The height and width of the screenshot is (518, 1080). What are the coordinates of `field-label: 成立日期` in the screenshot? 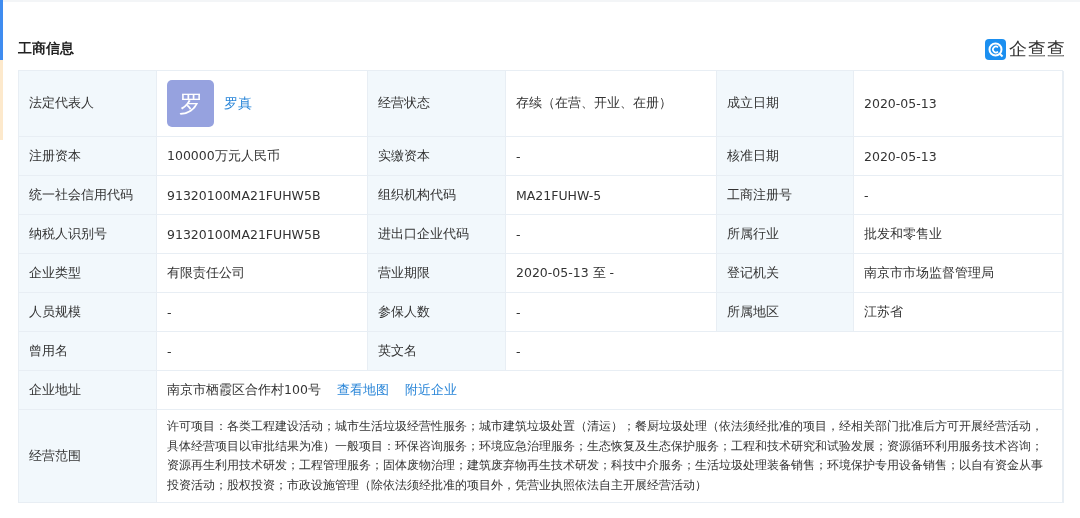 It's located at (785, 104).